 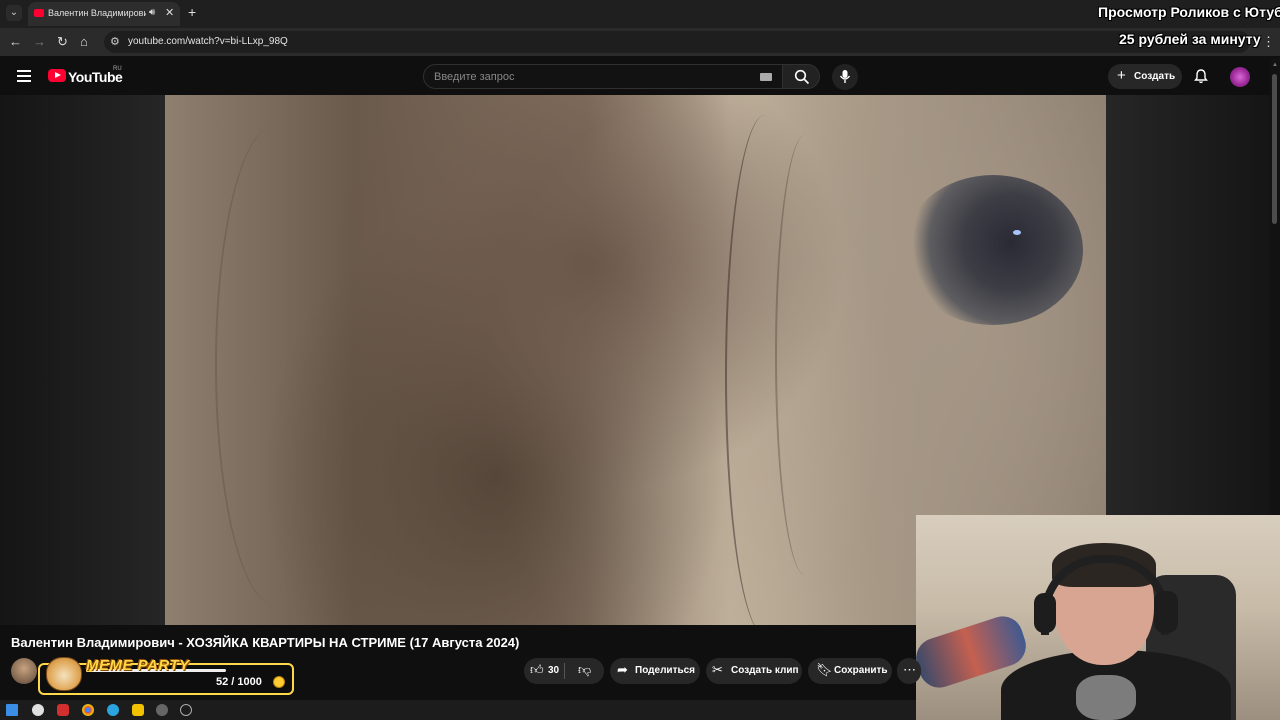 I want to click on search-button, so click(x=801, y=76).